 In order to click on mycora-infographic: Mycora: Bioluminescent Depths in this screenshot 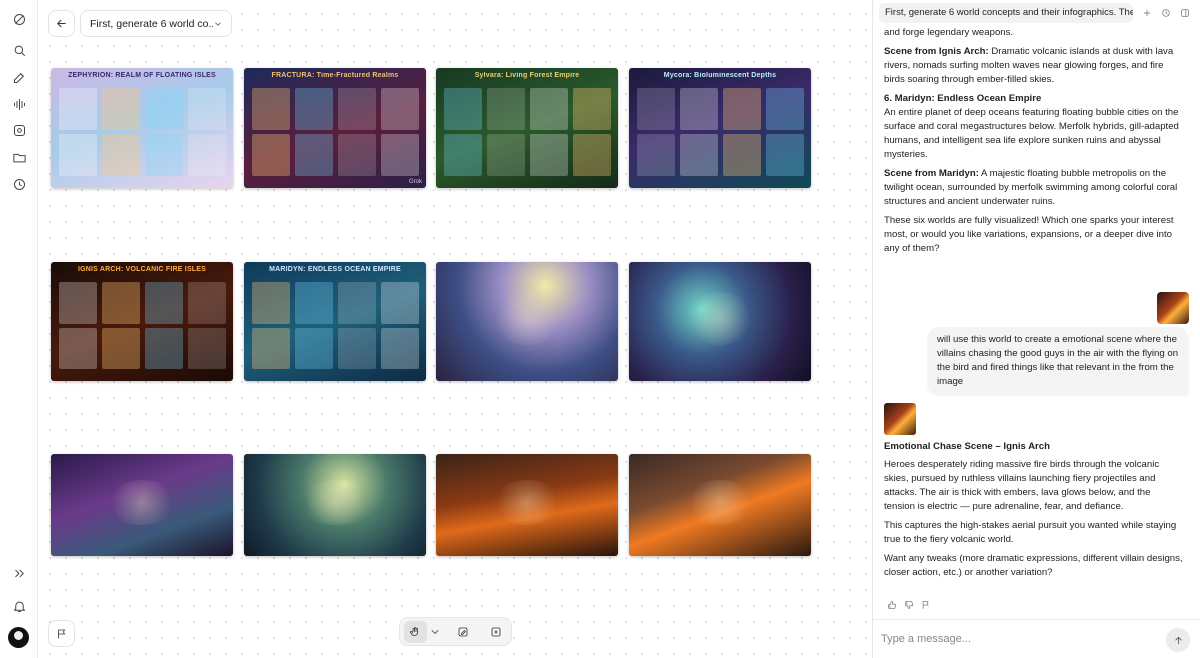, I will do `click(720, 128)`.